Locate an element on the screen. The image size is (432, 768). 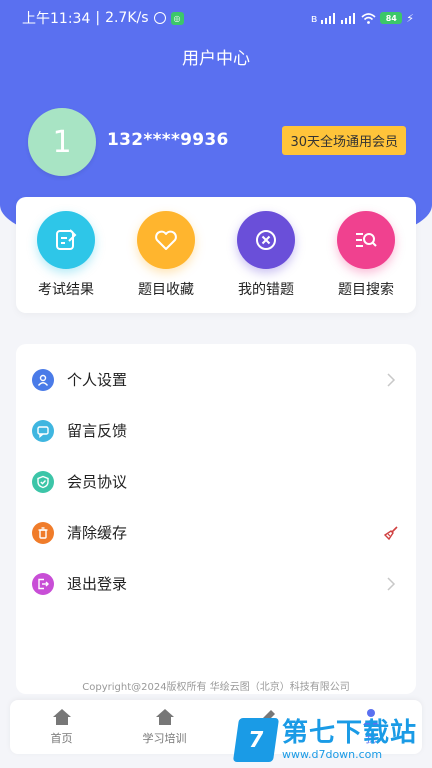
quick-action-exam-result: 考试结果 is located at coordinates (66, 255).